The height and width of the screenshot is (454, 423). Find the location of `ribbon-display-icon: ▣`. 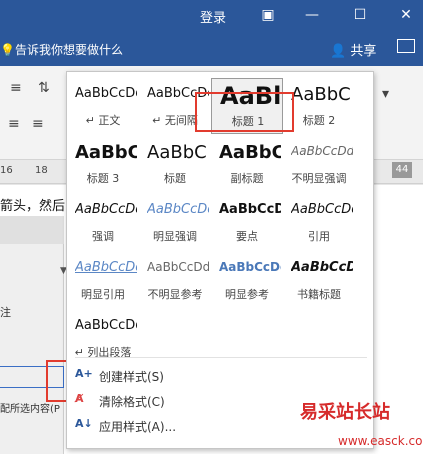

ribbon-display-icon: ▣ is located at coordinates (268, 15).